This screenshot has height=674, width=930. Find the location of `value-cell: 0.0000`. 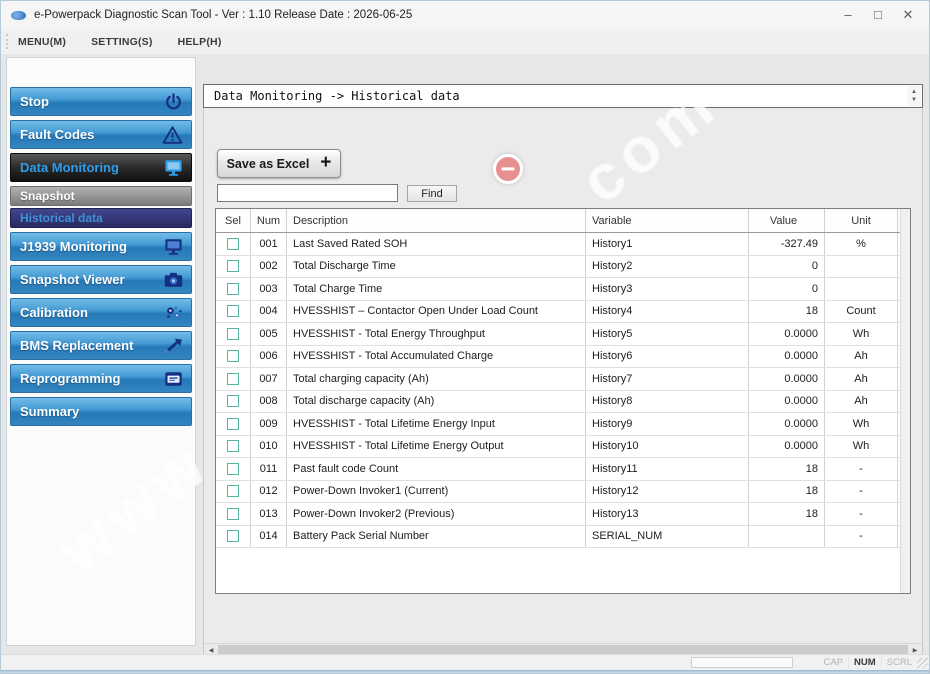

value-cell: 0.0000 is located at coordinates (787, 379).